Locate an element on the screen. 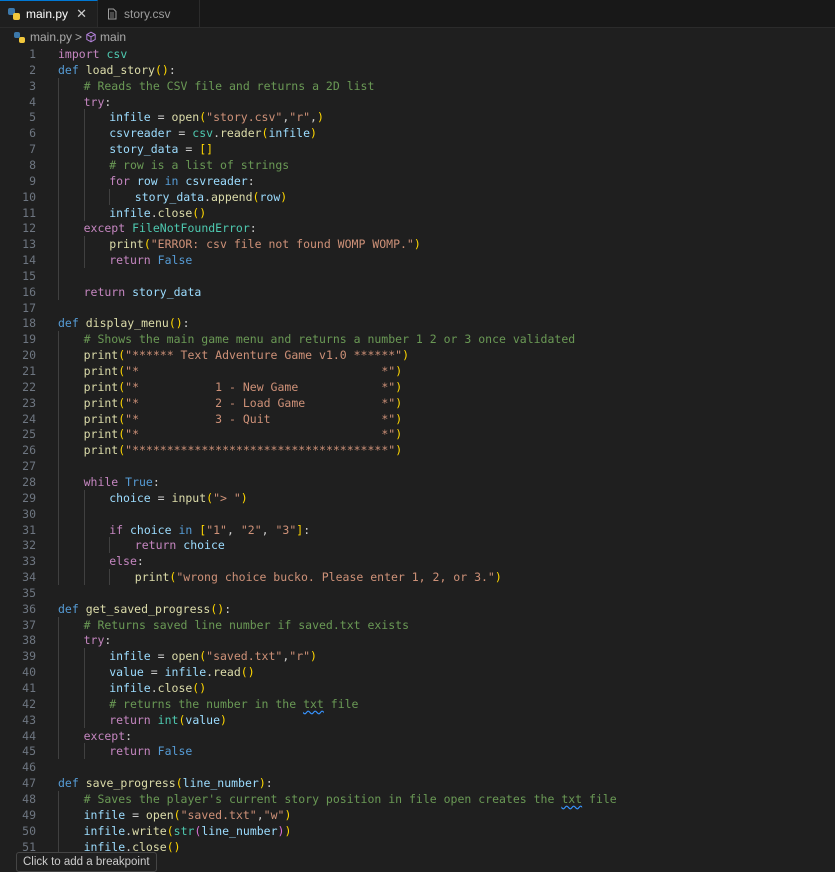 This screenshot has height=872, width=835. code-line: 5 infile = open("story.csv","r",) is located at coordinates (417, 117).